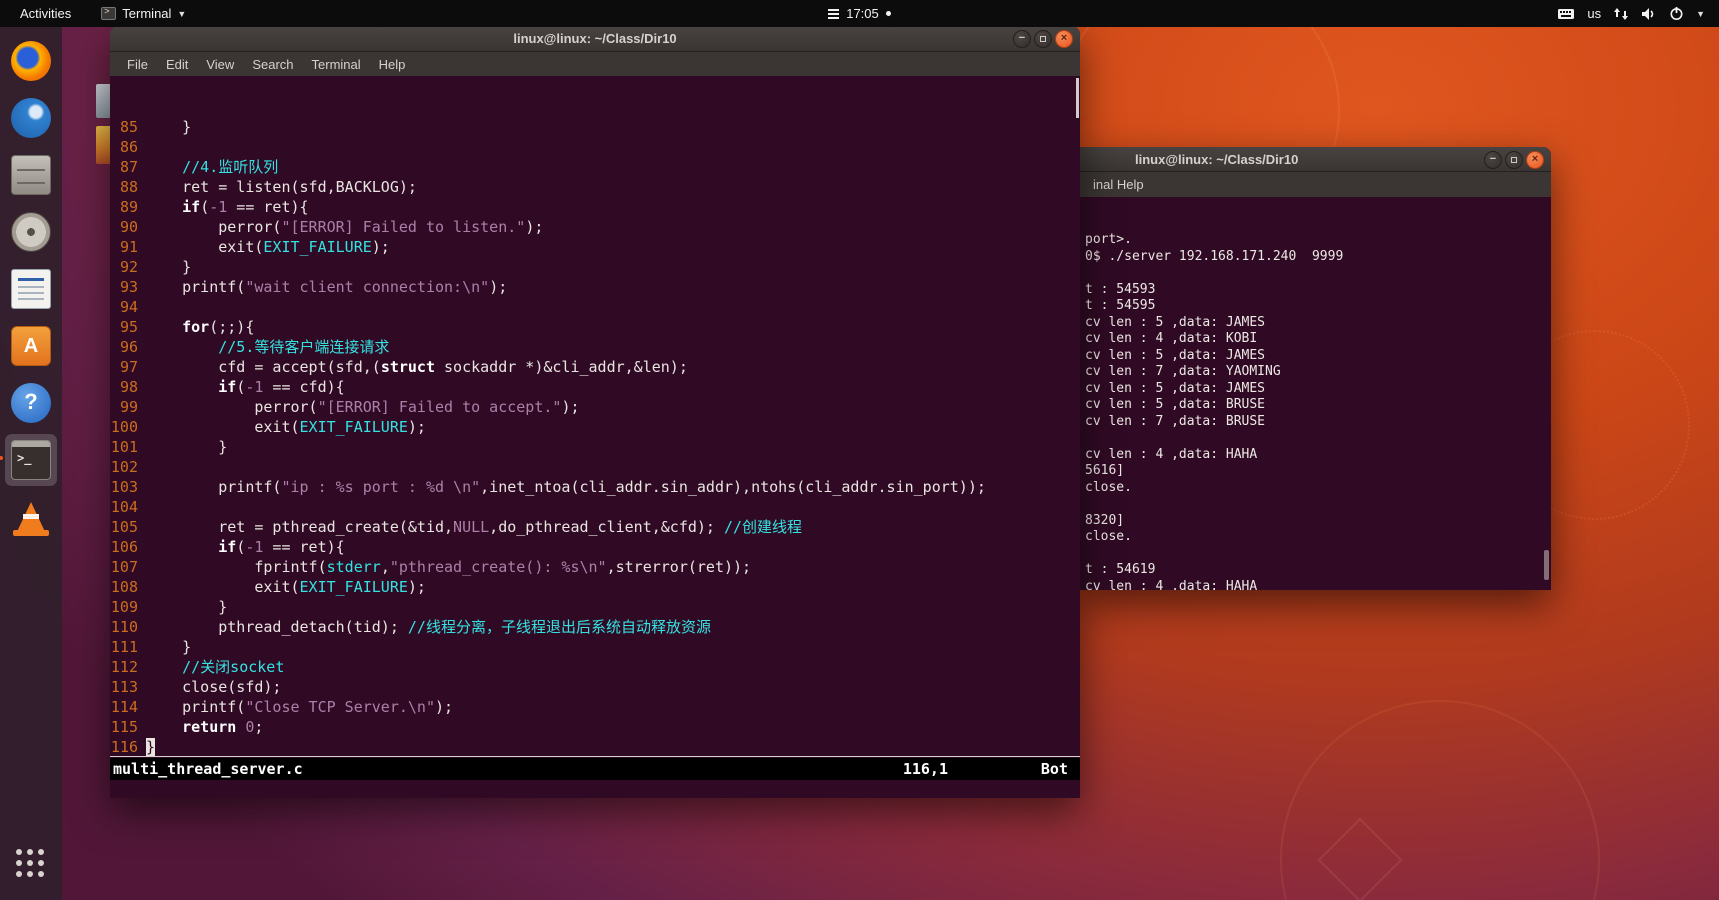 Image resolution: width=1719 pixels, height=900 pixels. Describe the element at coordinates (595, 789) in the screenshot. I see `vim-command-line` at that location.